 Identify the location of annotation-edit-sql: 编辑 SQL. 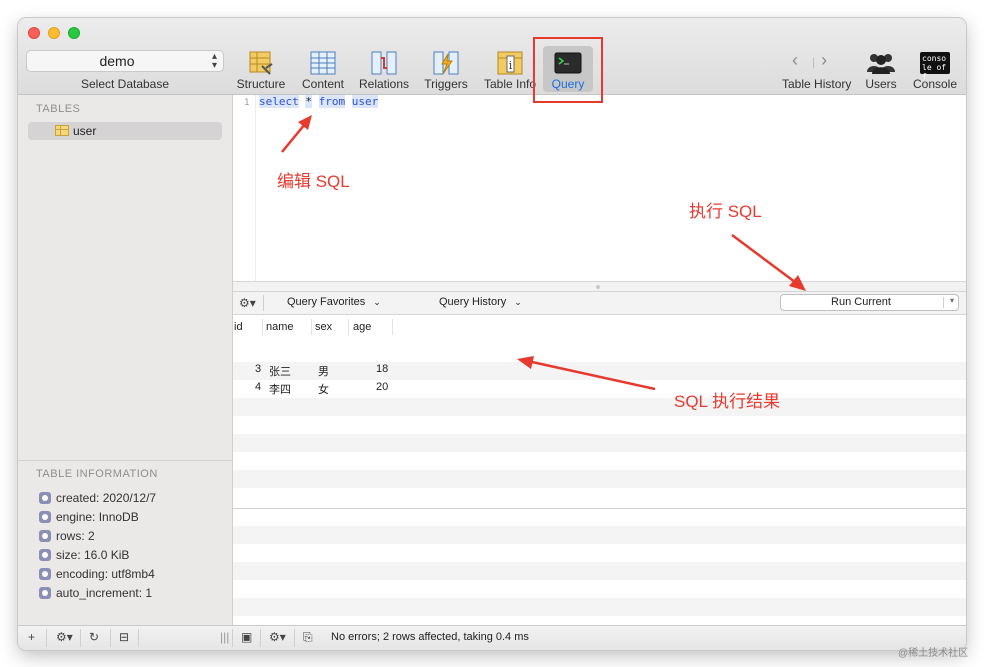
(313, 181).